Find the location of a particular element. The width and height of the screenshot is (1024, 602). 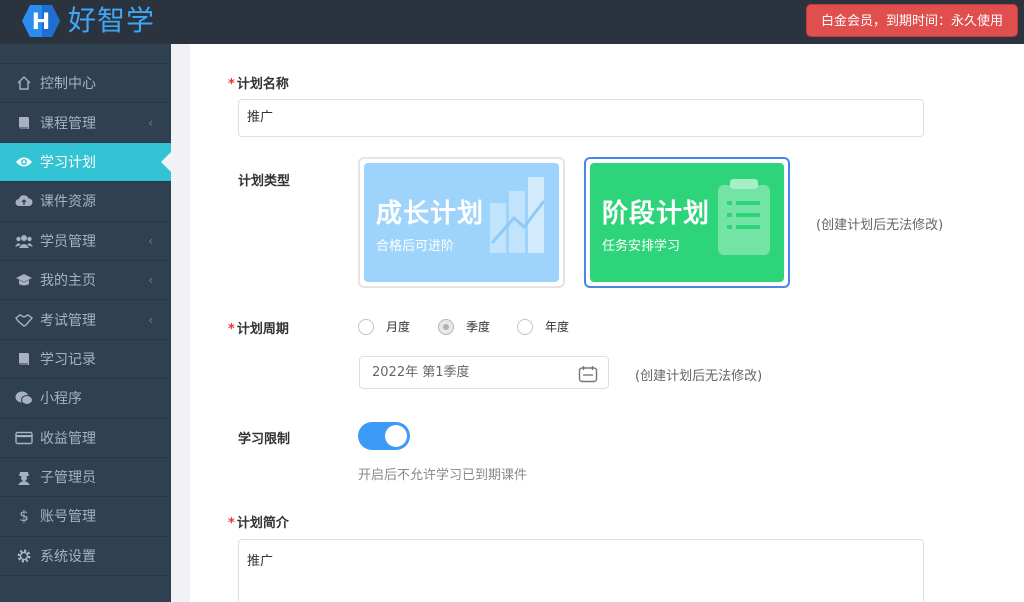

sidebar-item-my-homepage: 我的主页 ‹ is located at coordinates (85, 281).